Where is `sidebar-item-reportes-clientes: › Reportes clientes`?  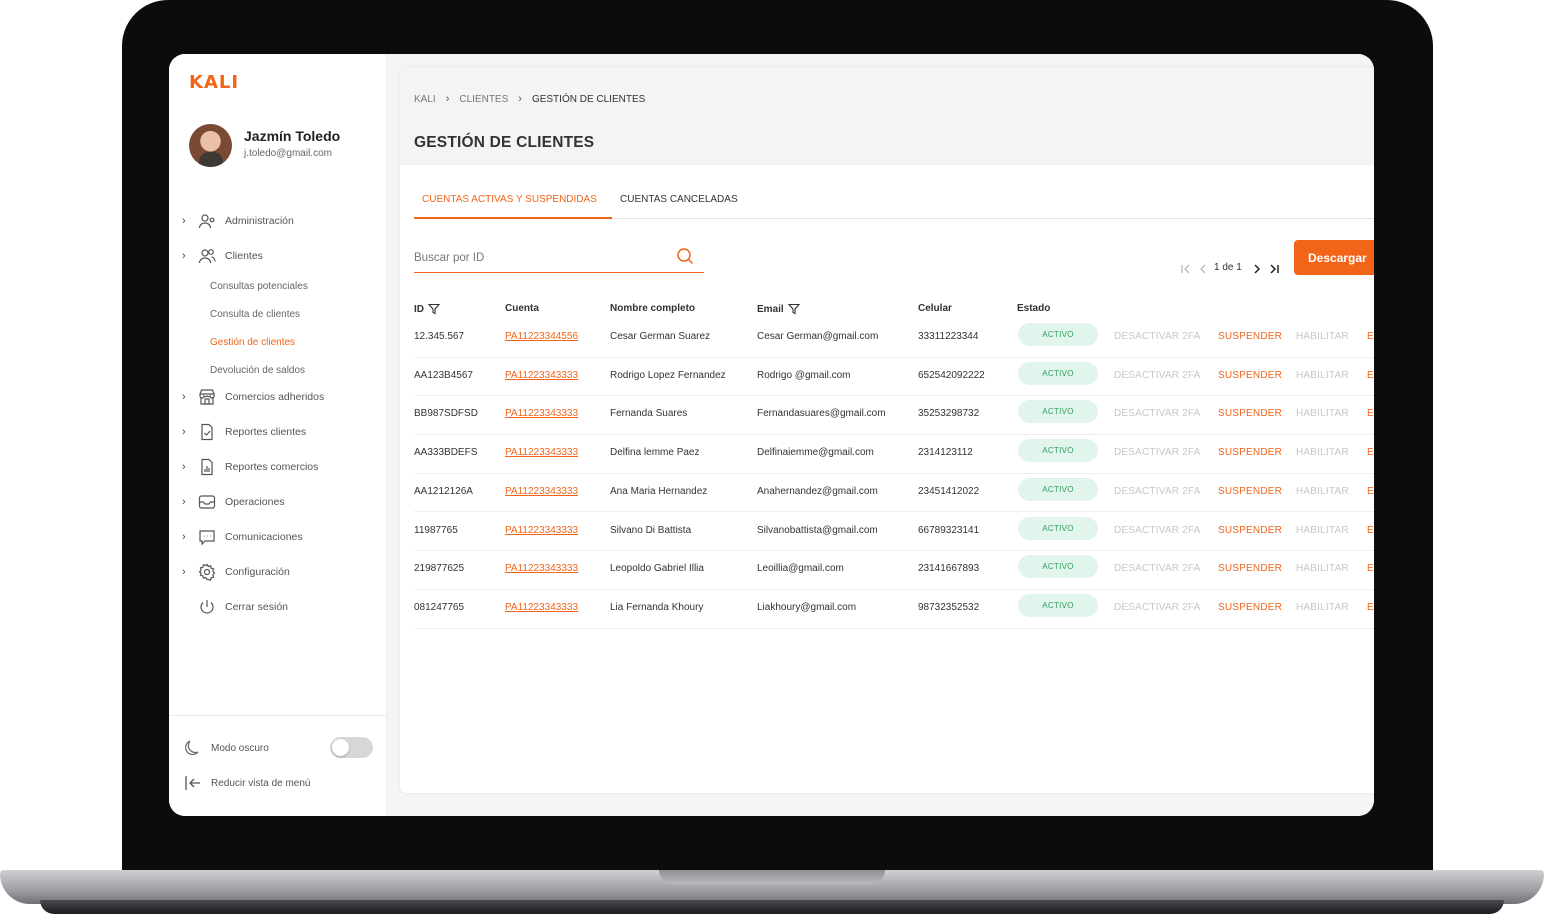
sidebar-item-reportes-clientes: › Reportes clientes is located at coordinates (278, 432).